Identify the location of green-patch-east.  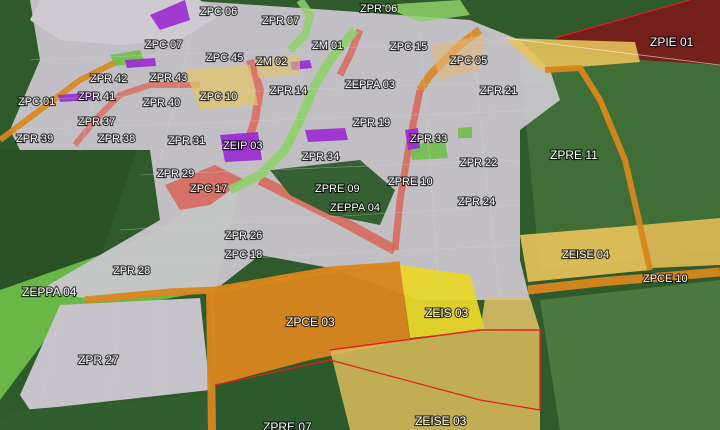
(465, 132).